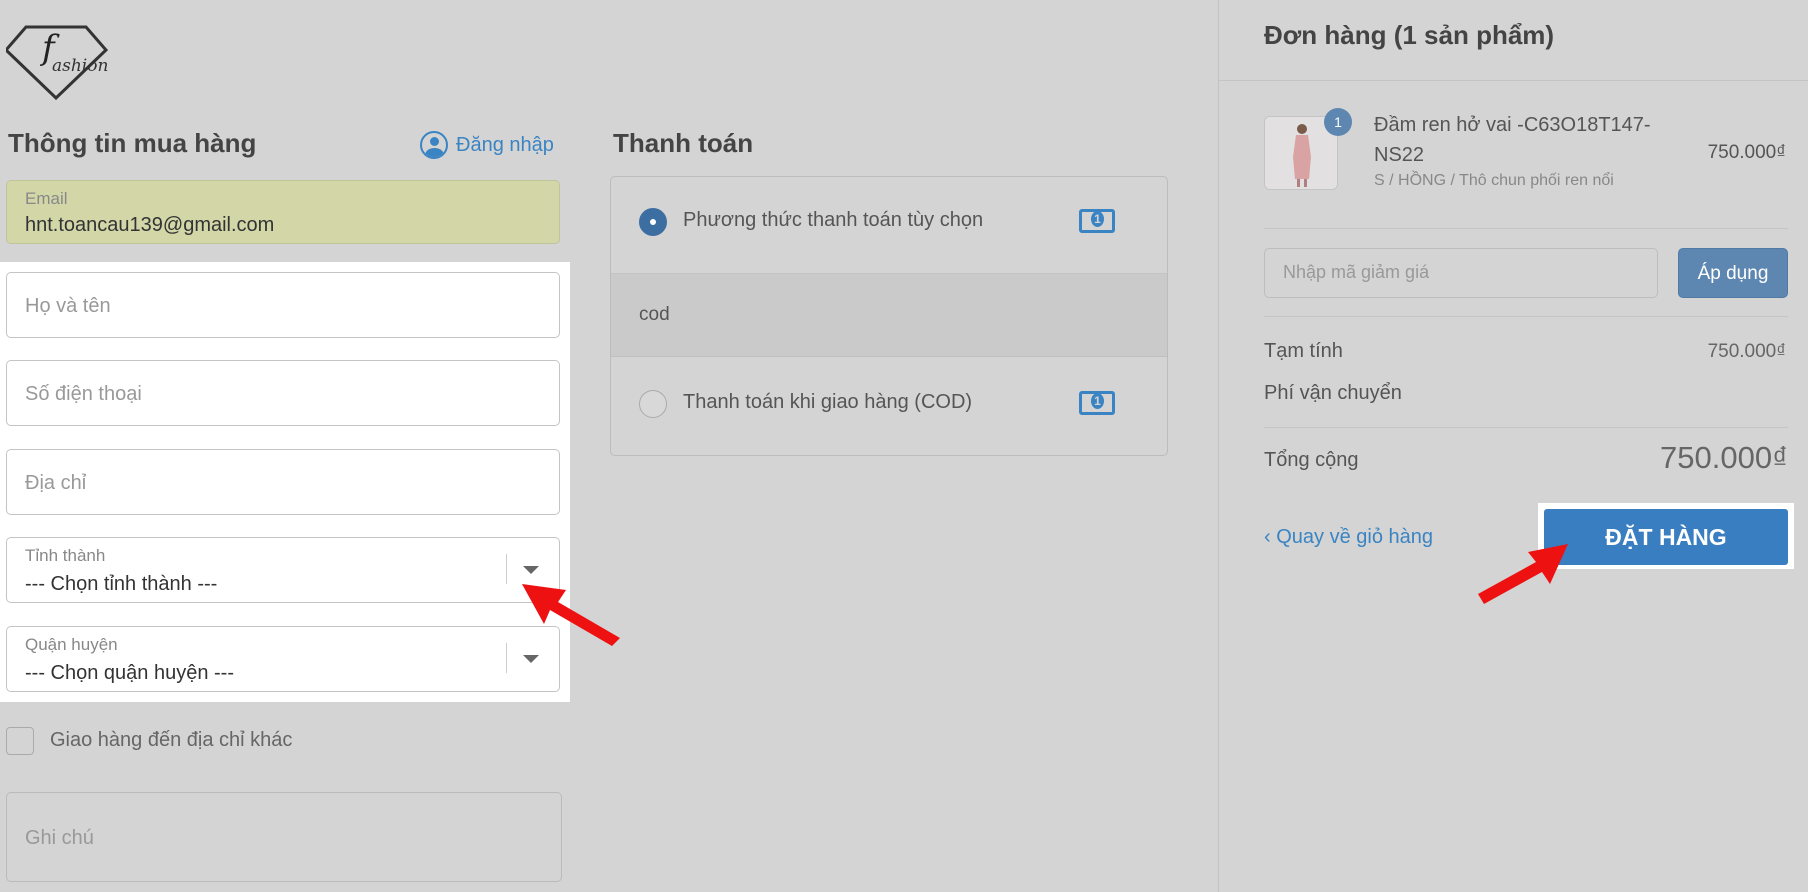  Describe the element at coordinates (1461, 273) in the screenshot. I see `coupon-input: Nhập mã giảm giá` at that location.